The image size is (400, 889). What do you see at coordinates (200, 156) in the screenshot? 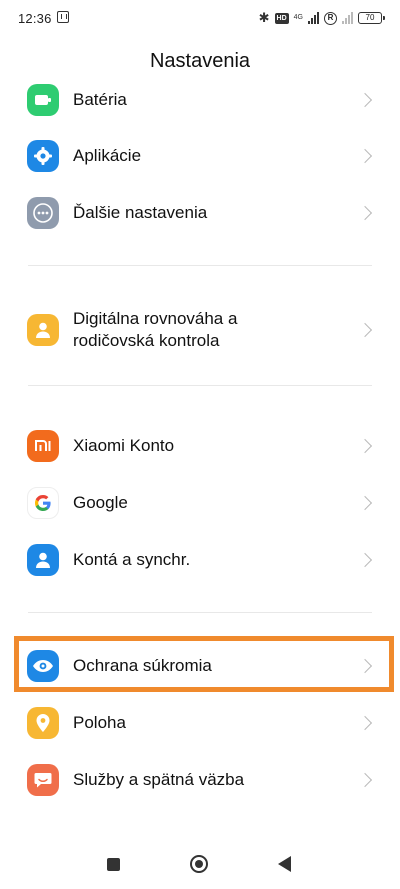
I see `settings-item-apps: Aplikácie` at bounding box center [200, 156].